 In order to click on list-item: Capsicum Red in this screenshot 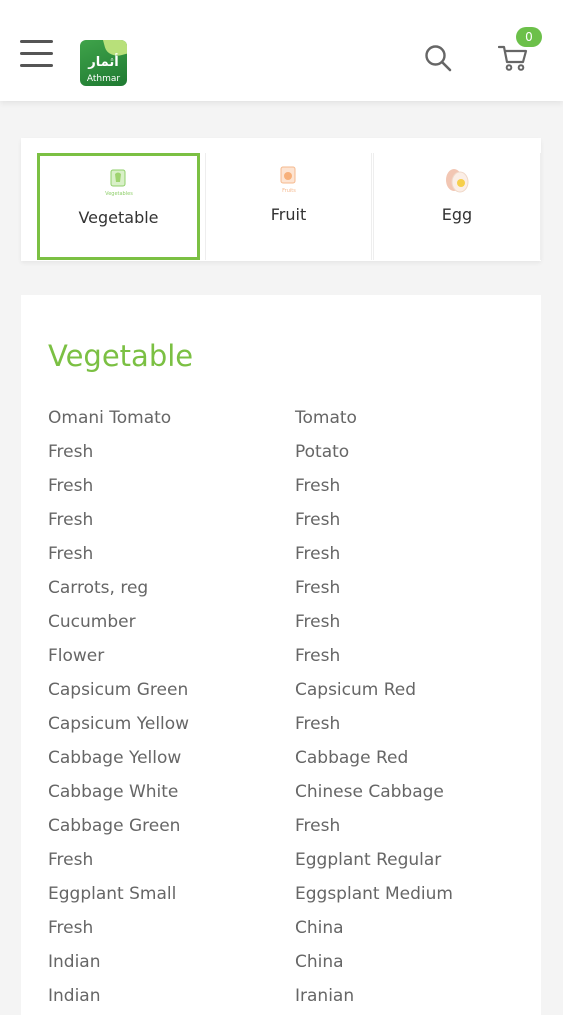, I will do `click(355, 690)`.